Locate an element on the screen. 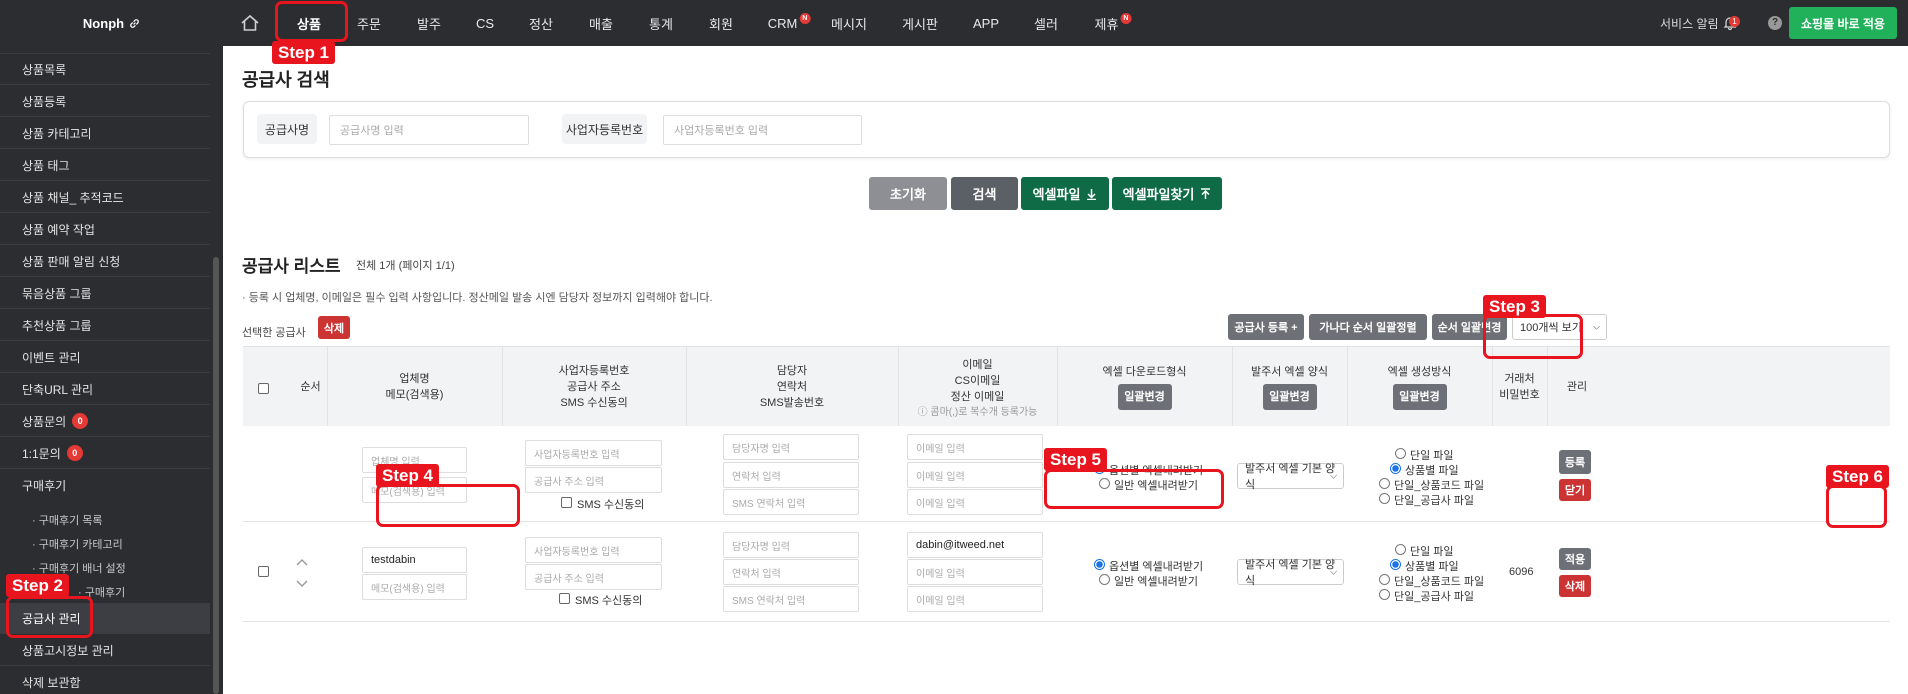 The height and width of the screenshot is (694, 1908). row-checkbox is located at coordinates (263, 571).